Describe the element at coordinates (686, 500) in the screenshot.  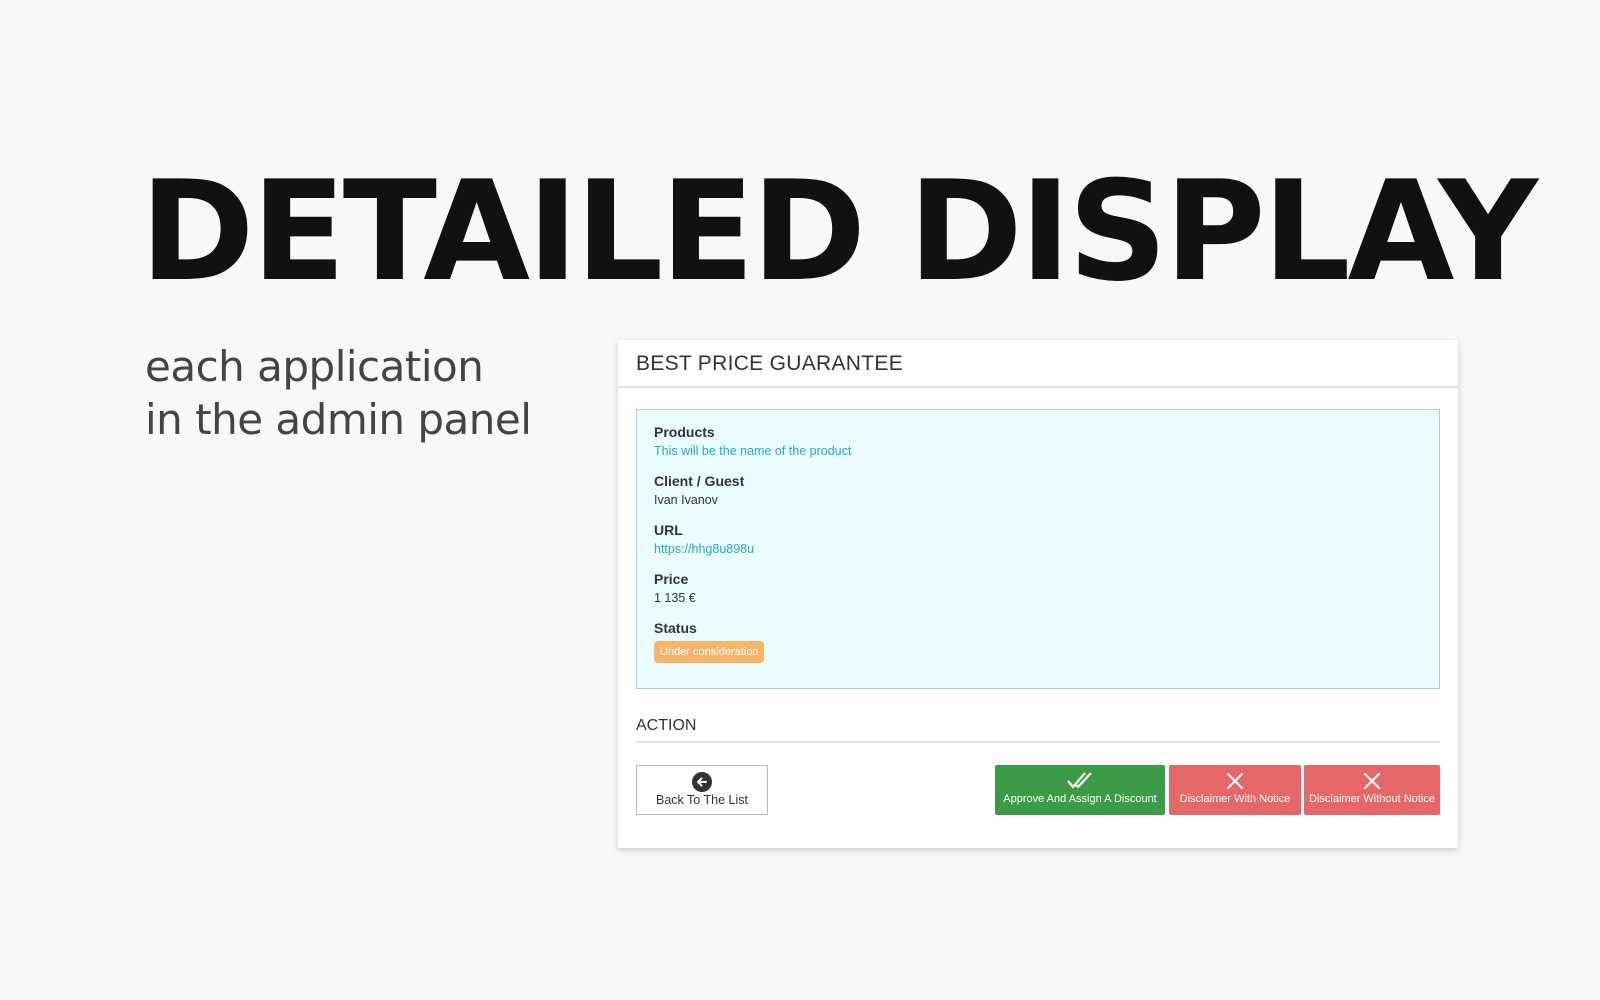
I see `client-name: Ivan Ivanov` at that location.